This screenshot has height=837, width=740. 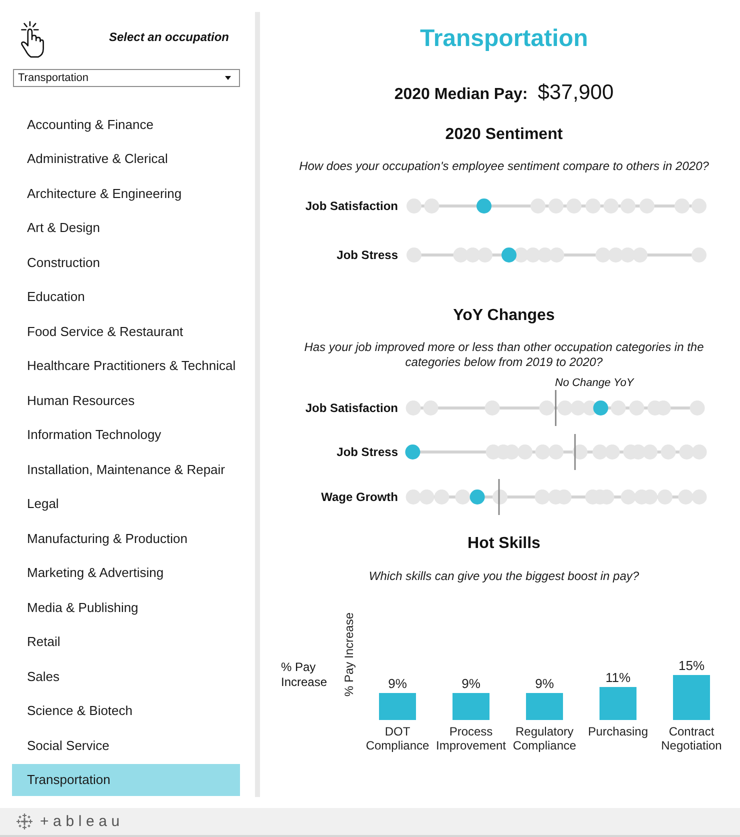 What do you see at coordinates (691, 665) in the screenshot?
I see `value-label: 15%` at bounding box center [691, 665].